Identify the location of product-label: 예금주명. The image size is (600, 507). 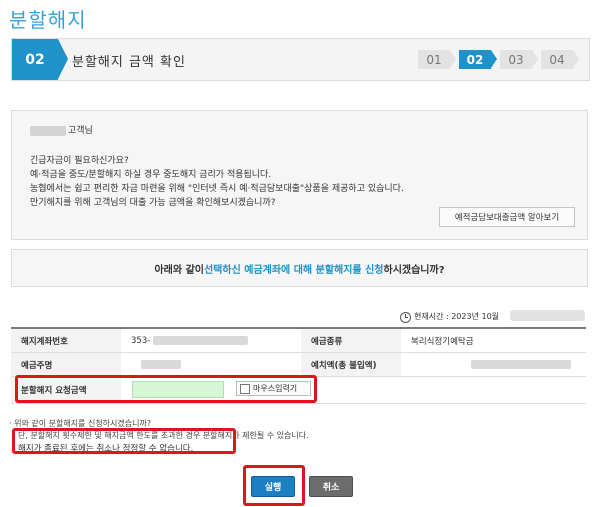
(66, 364).